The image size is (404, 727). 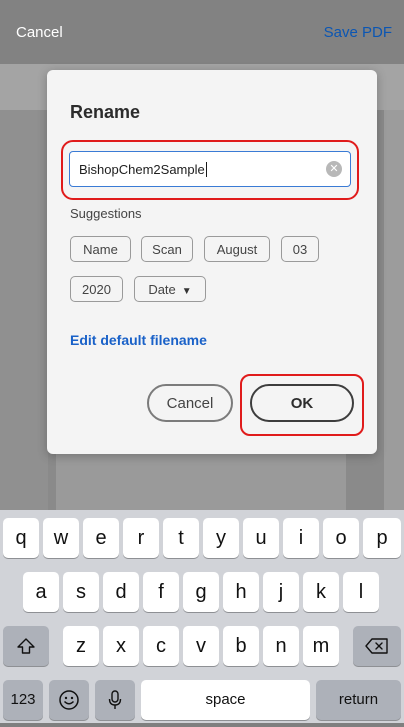 I want to click on key-u: u, so click(x=261, y=538).